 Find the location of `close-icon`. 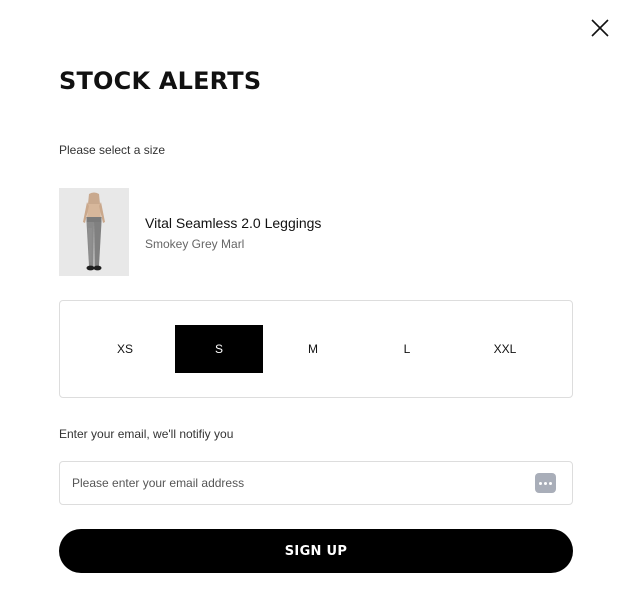

close-icon is located at coordinates (600, 28).